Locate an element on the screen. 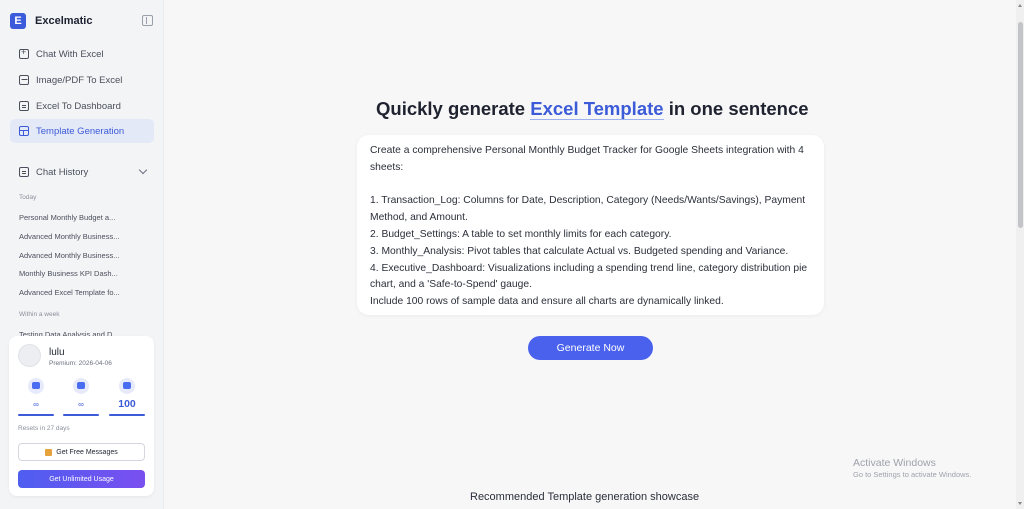 This screenshot has height=509, width=1024. dashboard-icon is located at coordinates (24, 106).